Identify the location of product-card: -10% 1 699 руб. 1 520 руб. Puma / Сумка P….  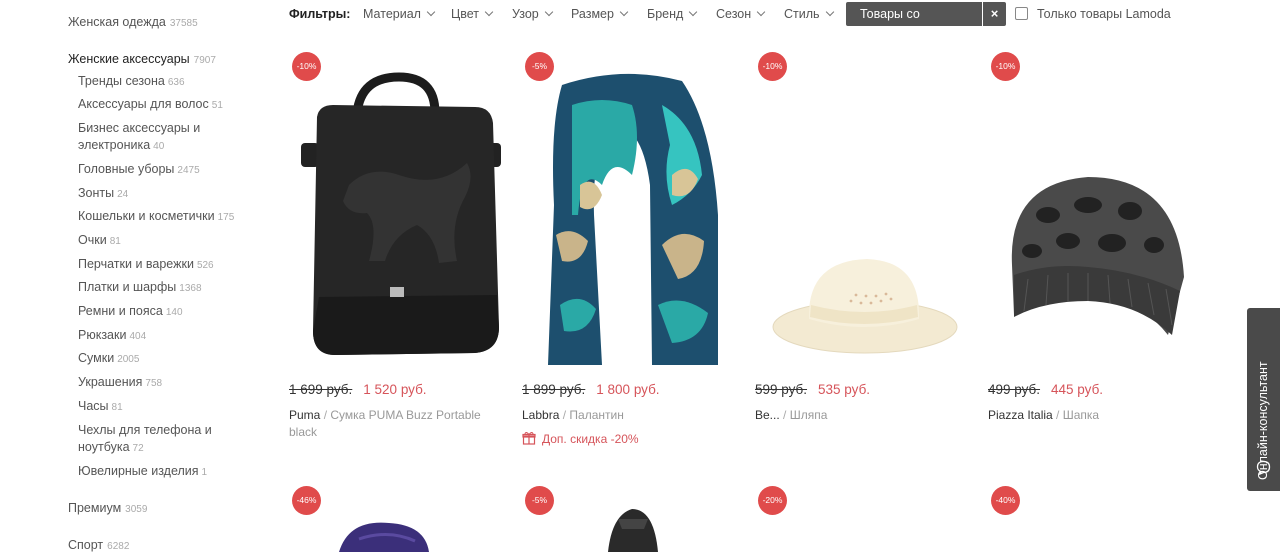
(396, 255).